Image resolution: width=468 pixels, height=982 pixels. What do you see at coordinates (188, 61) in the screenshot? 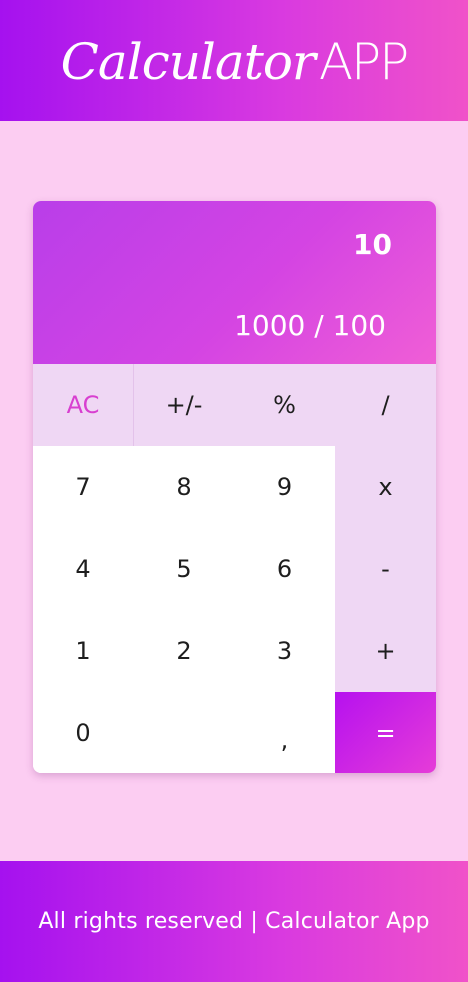
I see `app-title-script: Calculator` at bounding box center [188, 61].